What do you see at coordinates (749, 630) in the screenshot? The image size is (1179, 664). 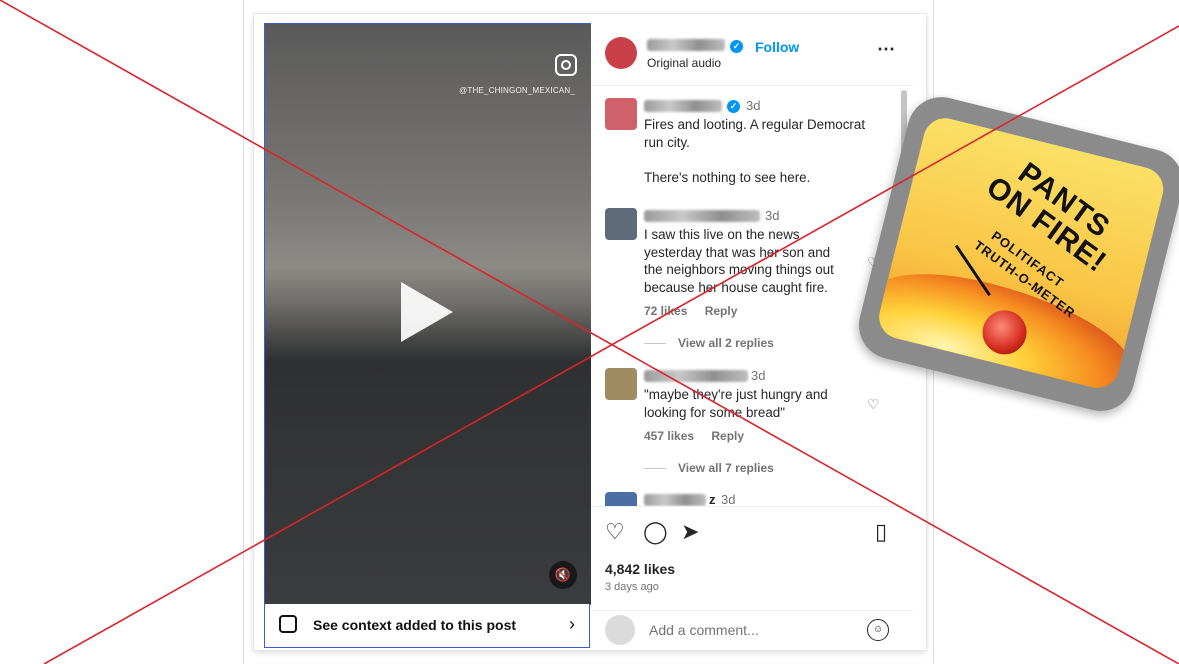 I see `comment-input` at bounding box center [749, 630].